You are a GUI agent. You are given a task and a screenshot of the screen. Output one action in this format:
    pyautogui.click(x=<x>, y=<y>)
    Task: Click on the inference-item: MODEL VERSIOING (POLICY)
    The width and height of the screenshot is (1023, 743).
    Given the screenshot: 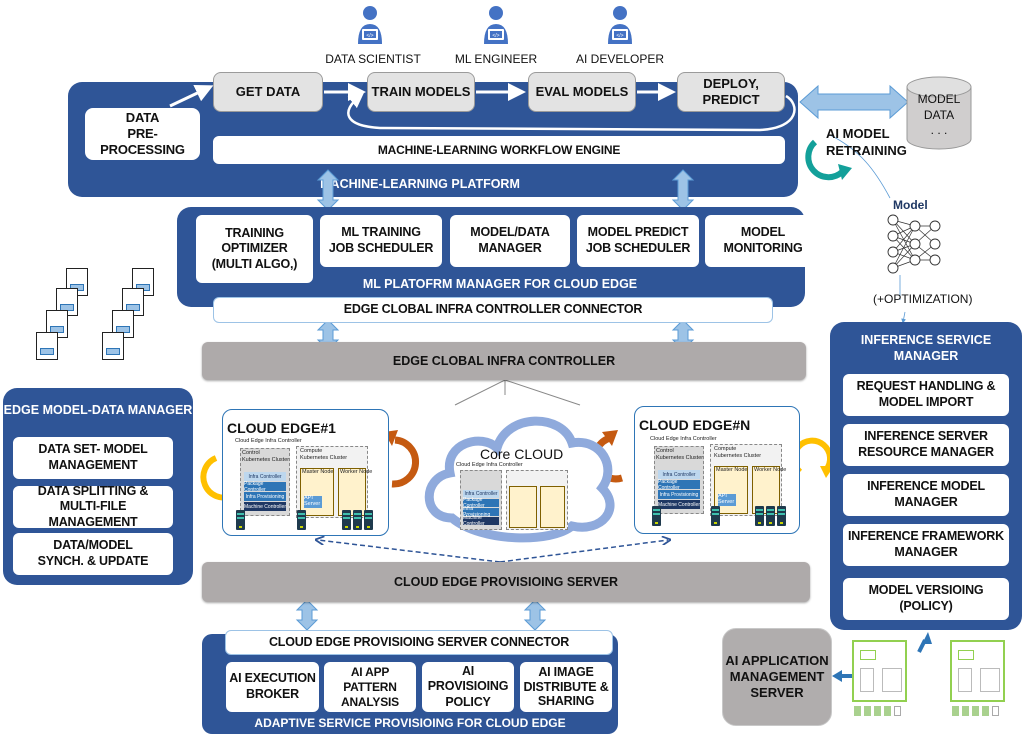 What is the action you would take?
    pyautogui.click(x=926, y=599)
    